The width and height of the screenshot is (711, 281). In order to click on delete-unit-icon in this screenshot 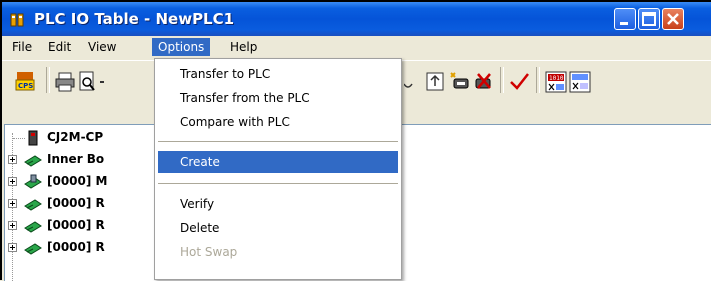, I will do `click(484, 81)`.